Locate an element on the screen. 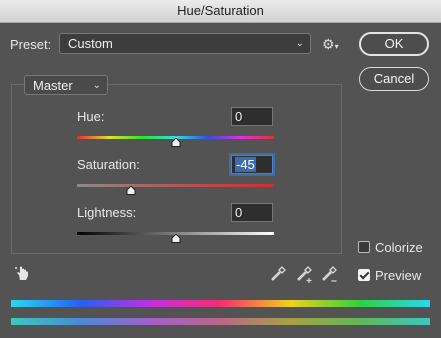 This screenshot has height=338, width=441. ok-button: OK is located at coordinates (394, 44).